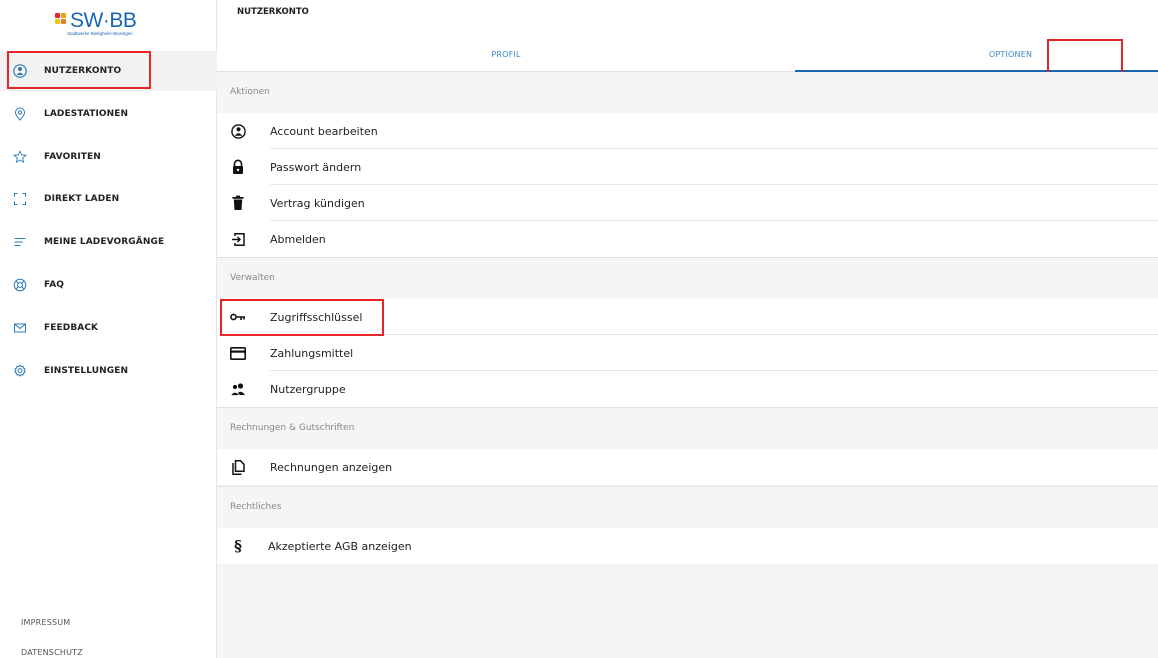  I want to click on list-item-rechnungen-anzeigen: Rechnungen anzeigen, so click(687, 467).